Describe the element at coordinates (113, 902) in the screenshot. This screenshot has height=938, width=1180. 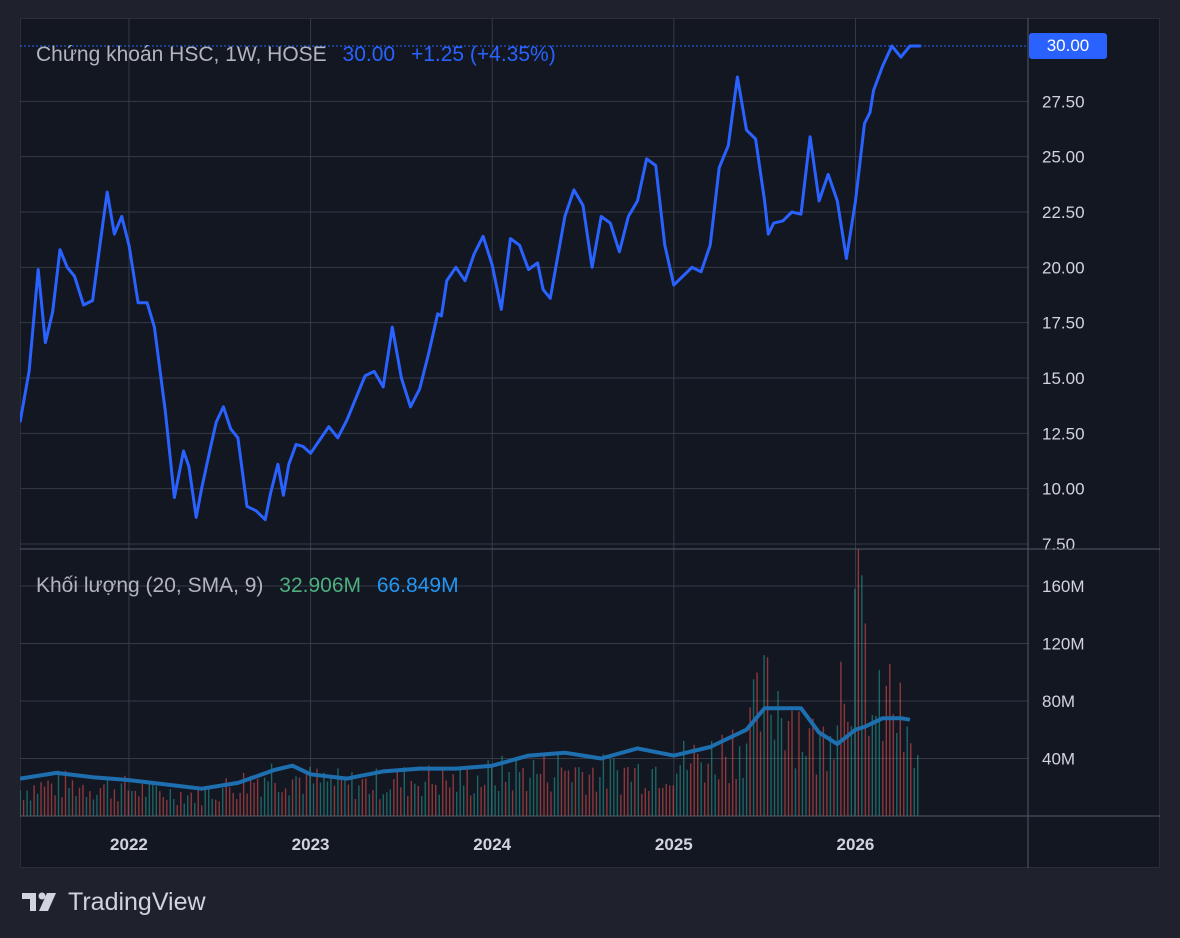
I see `tradingview-brand: TradingView` at that location.